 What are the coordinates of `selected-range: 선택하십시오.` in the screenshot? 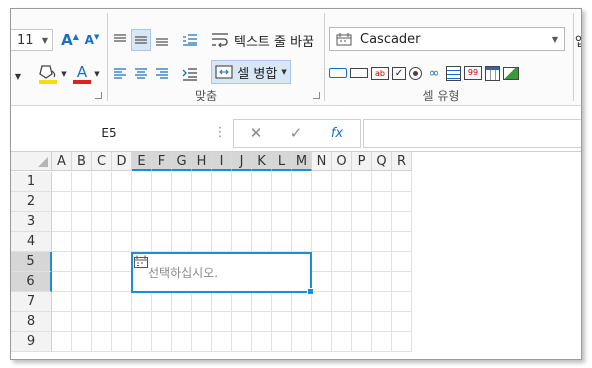 It's located at (222, 273).